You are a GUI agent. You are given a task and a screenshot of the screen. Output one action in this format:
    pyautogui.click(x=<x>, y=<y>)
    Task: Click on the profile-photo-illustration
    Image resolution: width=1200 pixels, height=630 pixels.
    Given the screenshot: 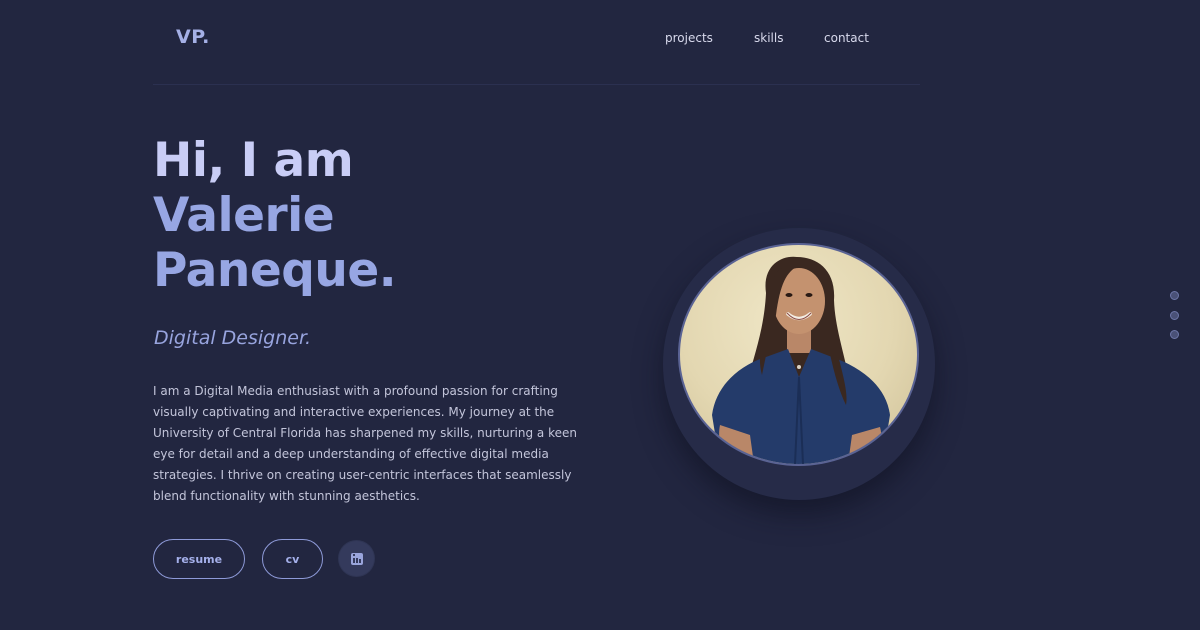 What is the action you would take?
    pyautogui.click(x=801, y=360)
    